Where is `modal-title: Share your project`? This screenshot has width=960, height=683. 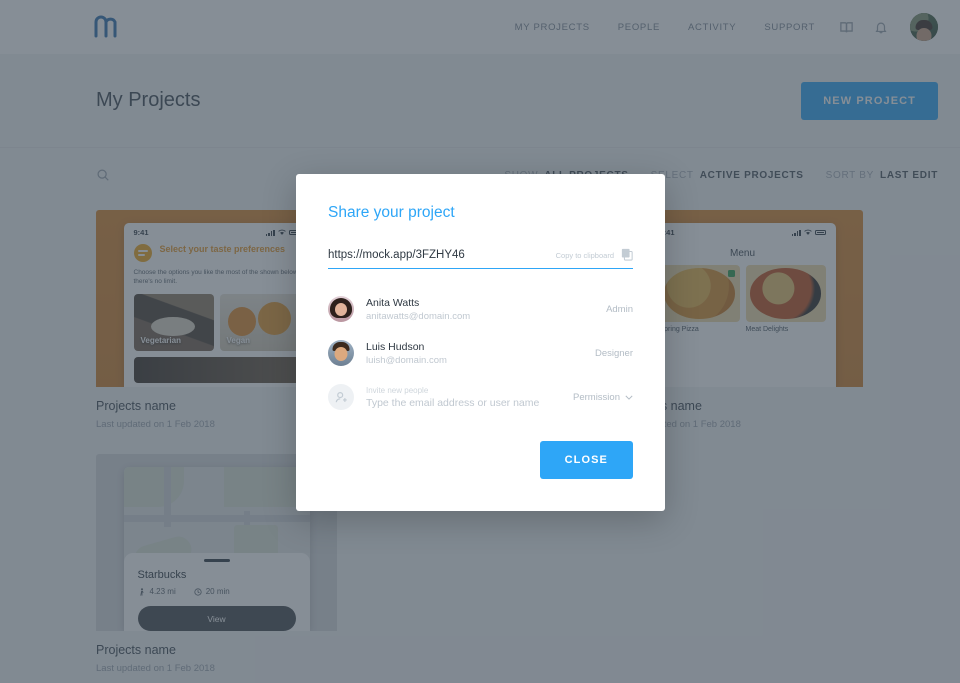 modal-title: Share your project is located at coordinates (391, 212).